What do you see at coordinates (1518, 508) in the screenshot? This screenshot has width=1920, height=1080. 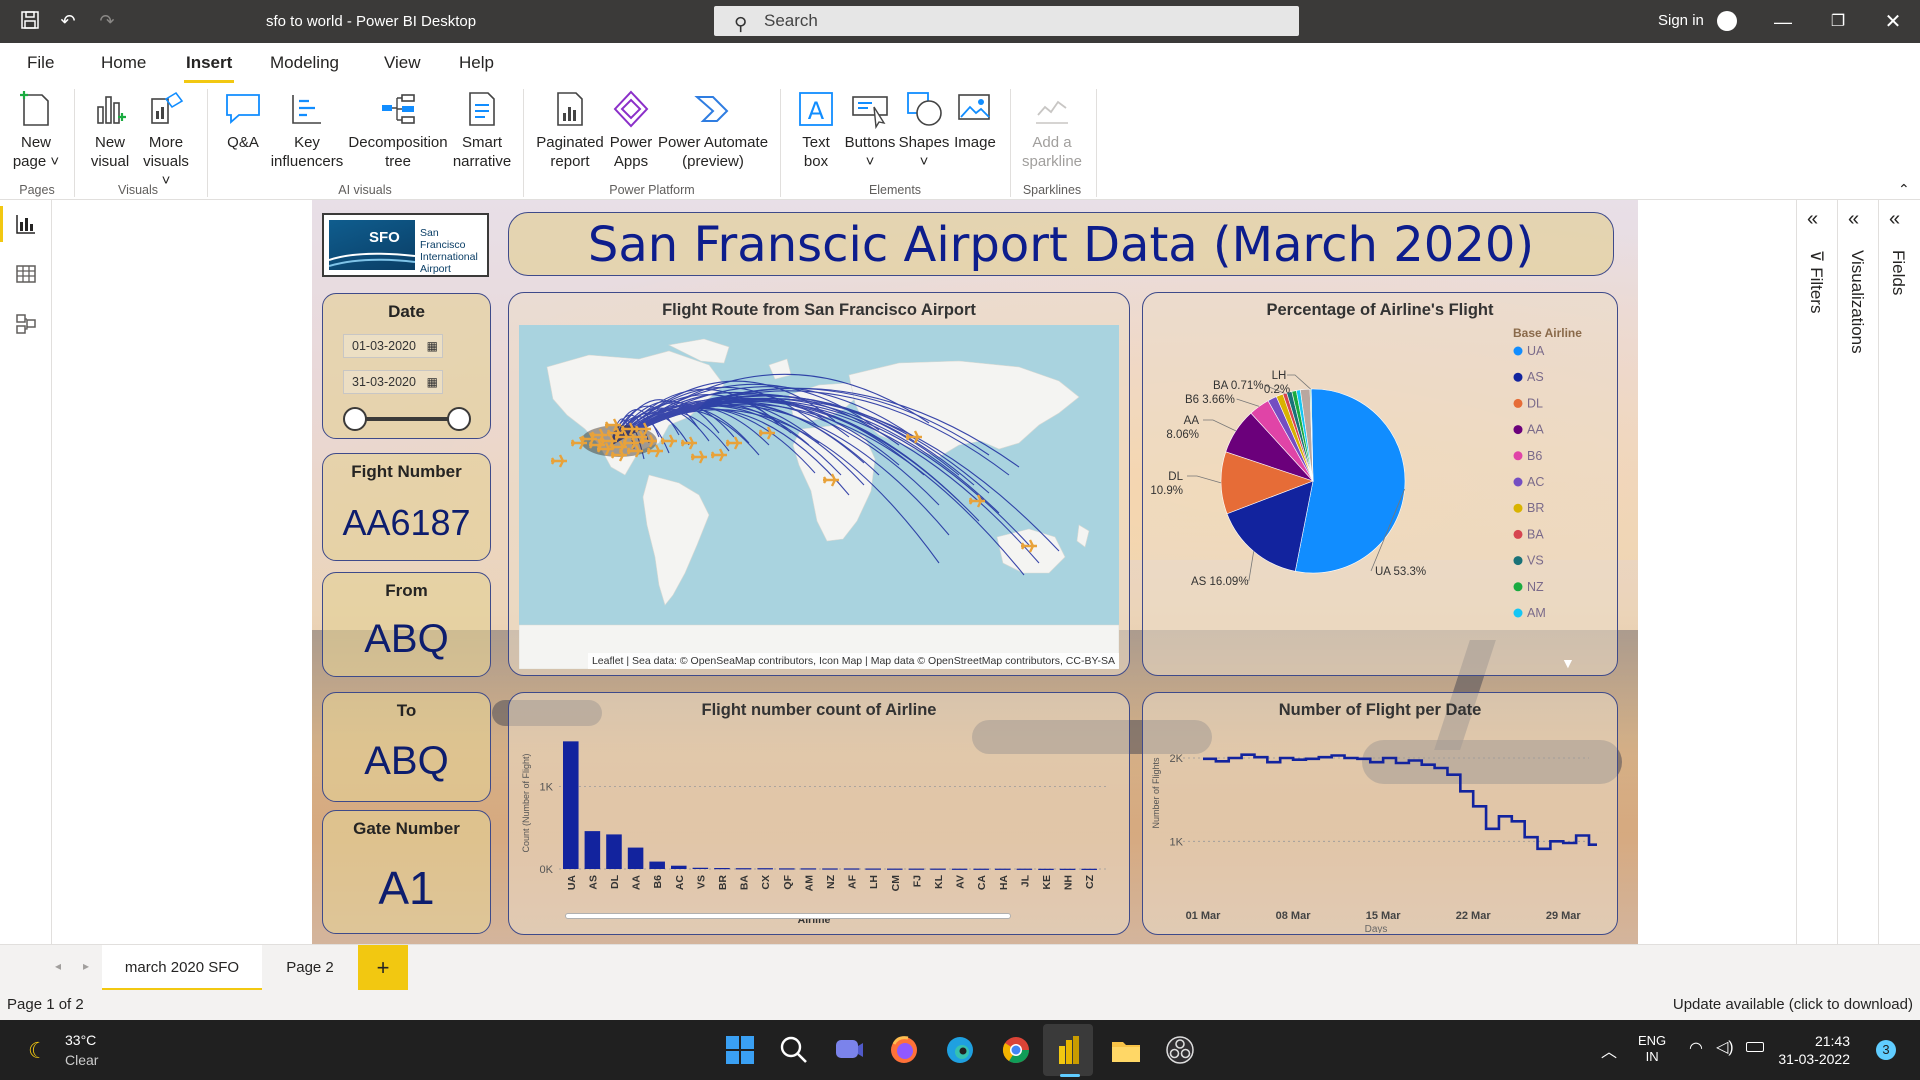 I see `legend-marker-br` at bounding box center [1518, 508].